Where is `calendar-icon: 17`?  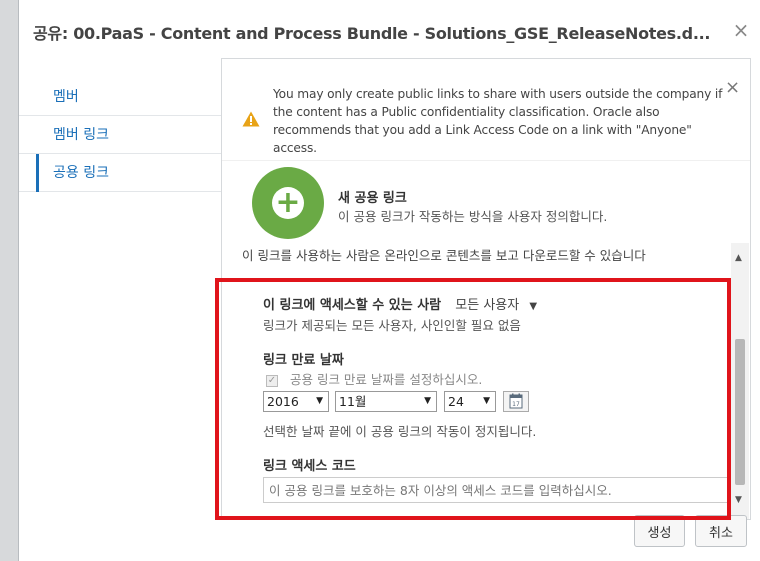
calendar-icon: 17 is located at coordinates (516, 401).